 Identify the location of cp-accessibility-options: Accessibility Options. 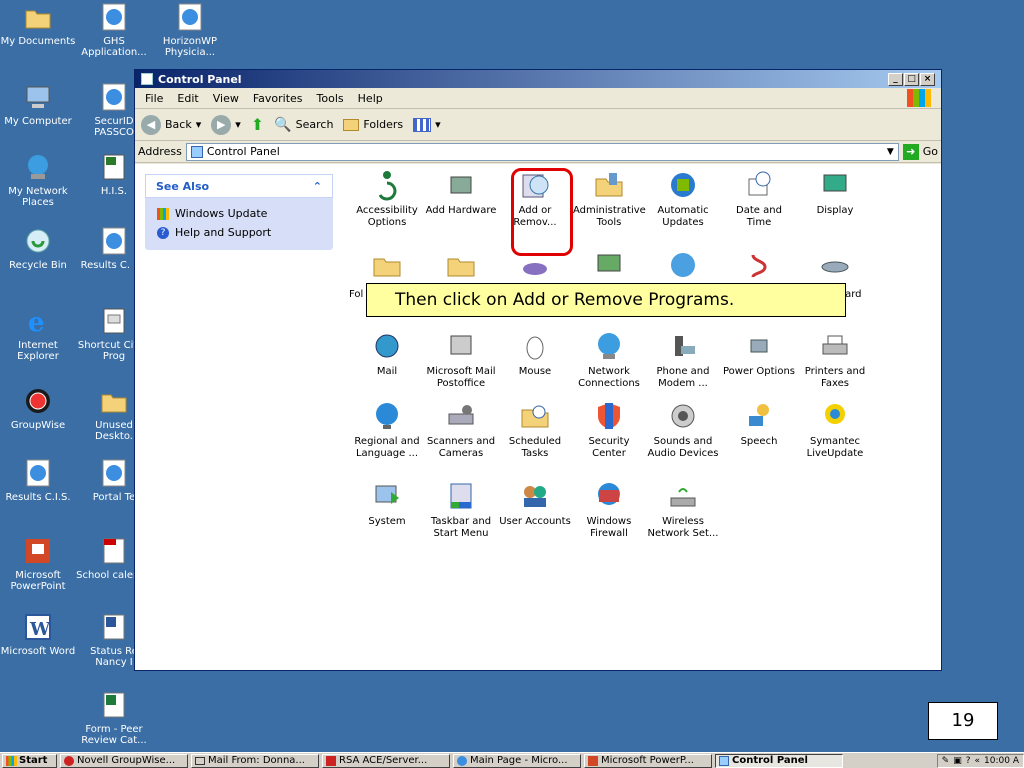
(387, 199).